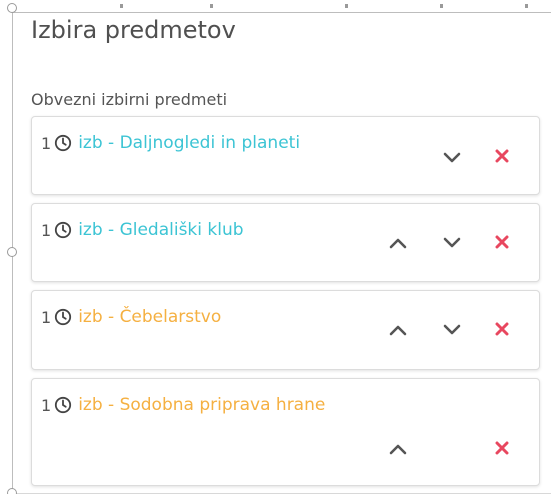  Describe the element at coordinates (149, 317) in the screenshot. I see `subject-label: izb - Čebelarstvo` at that location.